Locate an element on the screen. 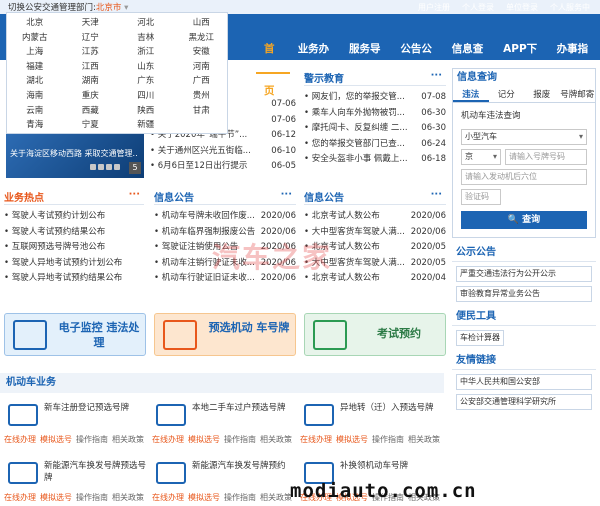 Image resolution: width=600 pixels, height=506 pixels. current-city: 北京市 is located at coordinates (109, 8).